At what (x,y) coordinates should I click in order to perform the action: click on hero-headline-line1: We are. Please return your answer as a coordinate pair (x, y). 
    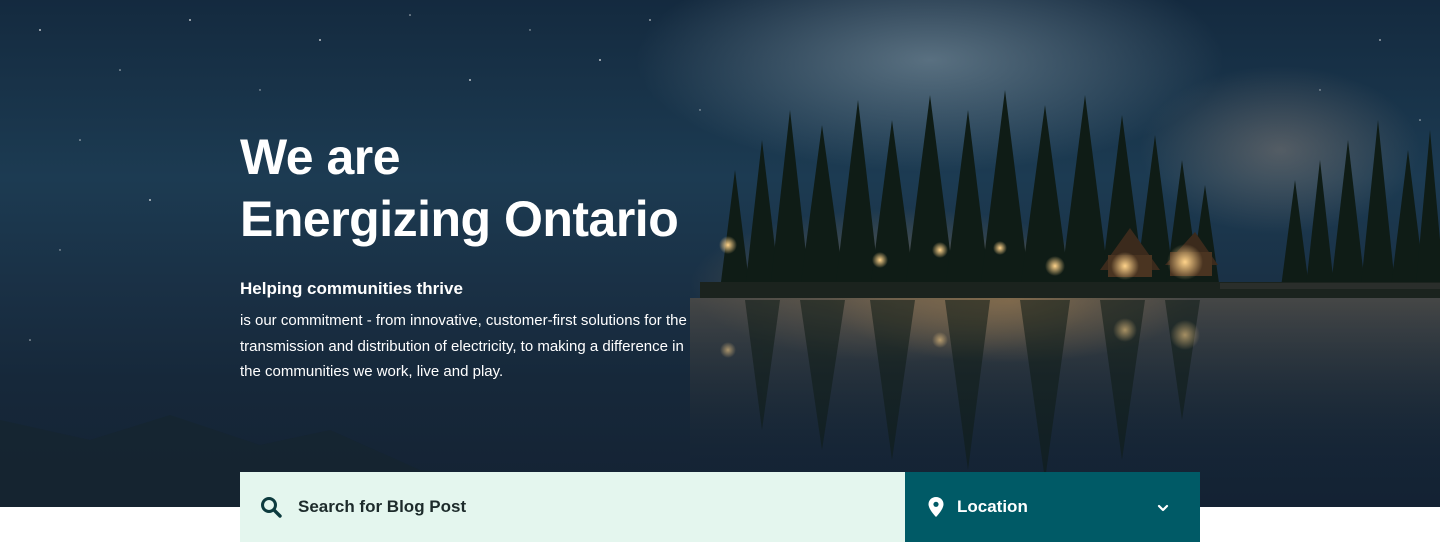
    Looking at the image, I should click on (320, 157).